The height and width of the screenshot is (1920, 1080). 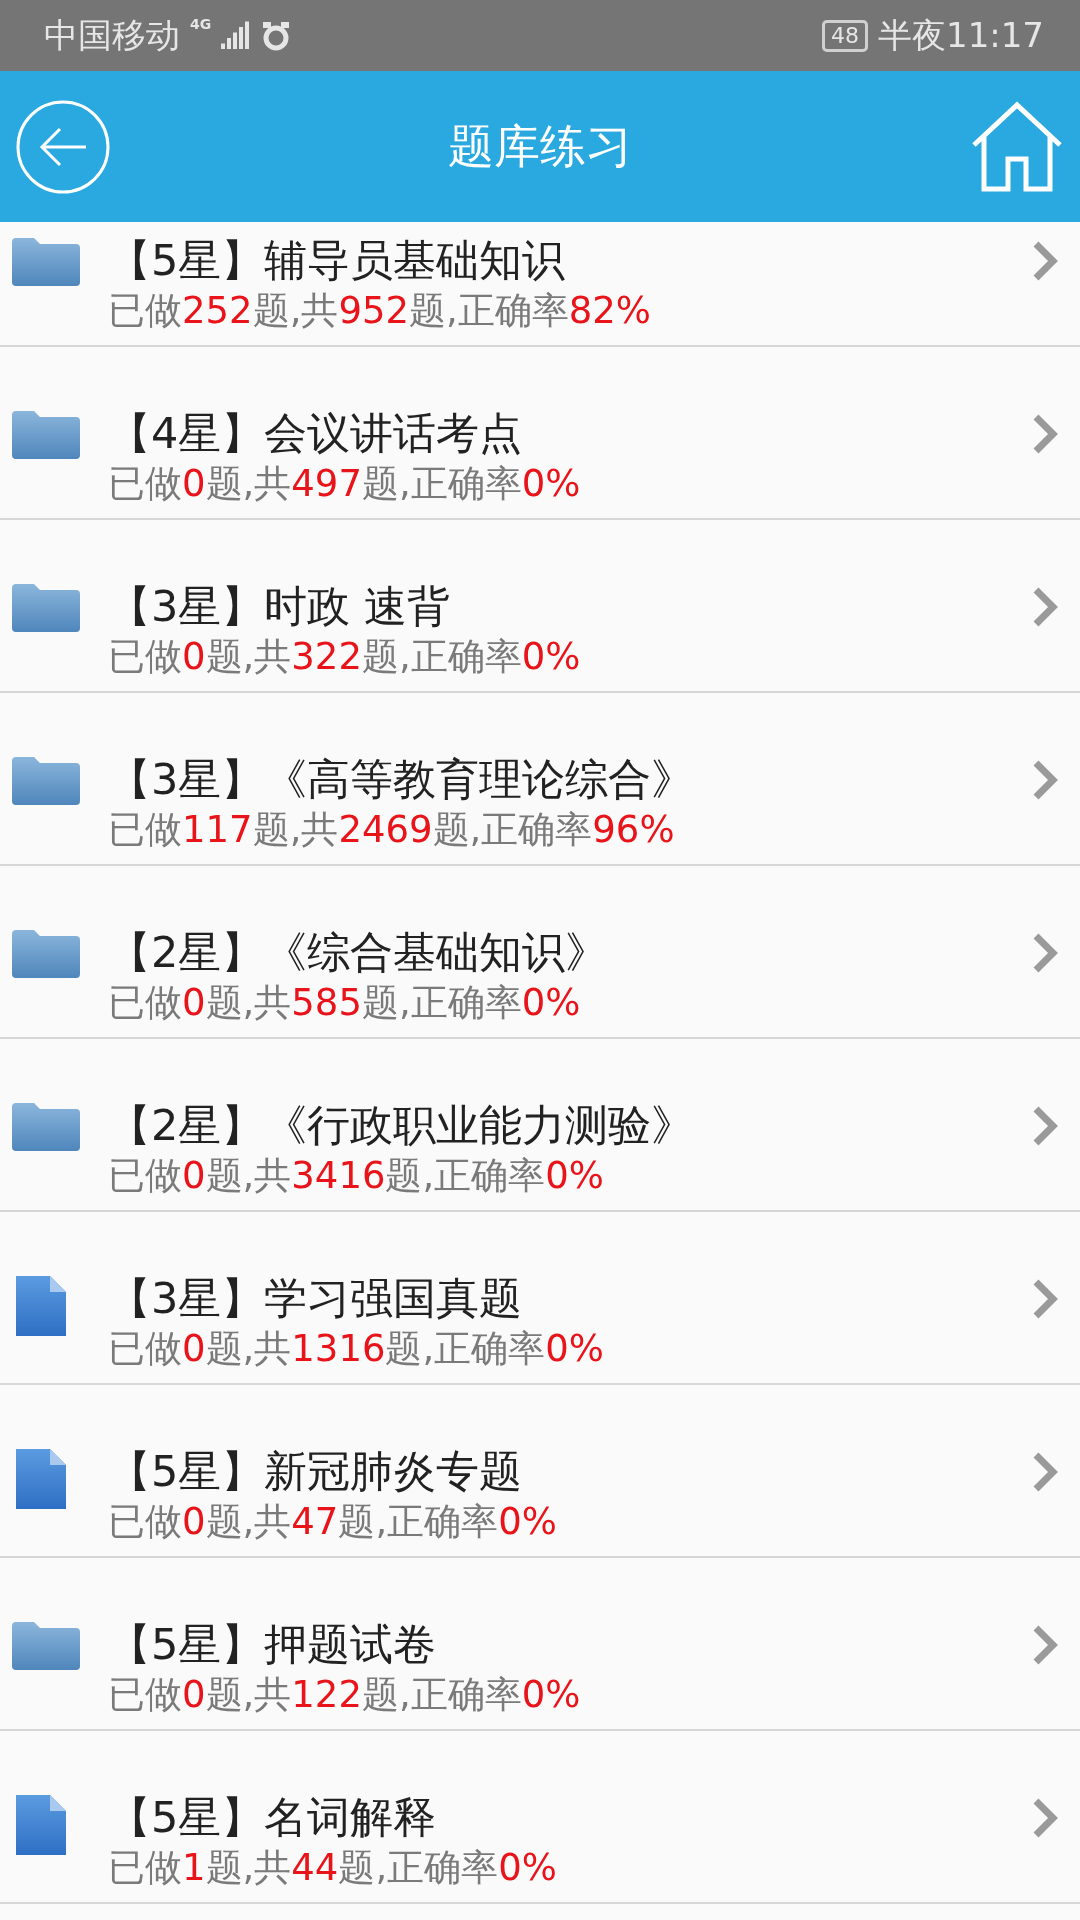 I want to click on clock: 半夜11:17, so click(x=961, y=35).